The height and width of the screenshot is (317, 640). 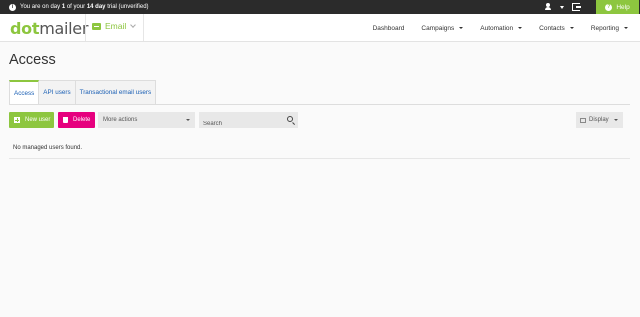 I want to click on email-icon, so click(x=96, y=26).